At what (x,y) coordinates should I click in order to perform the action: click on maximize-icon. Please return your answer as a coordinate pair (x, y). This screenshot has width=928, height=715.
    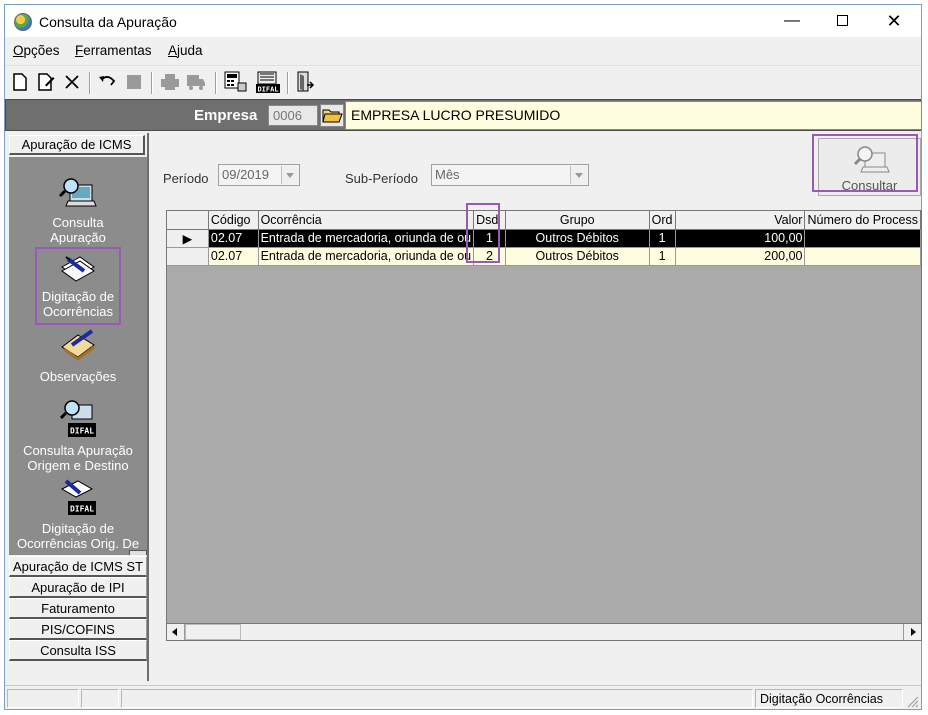
    Looking at the image, I should click on (842, 21).